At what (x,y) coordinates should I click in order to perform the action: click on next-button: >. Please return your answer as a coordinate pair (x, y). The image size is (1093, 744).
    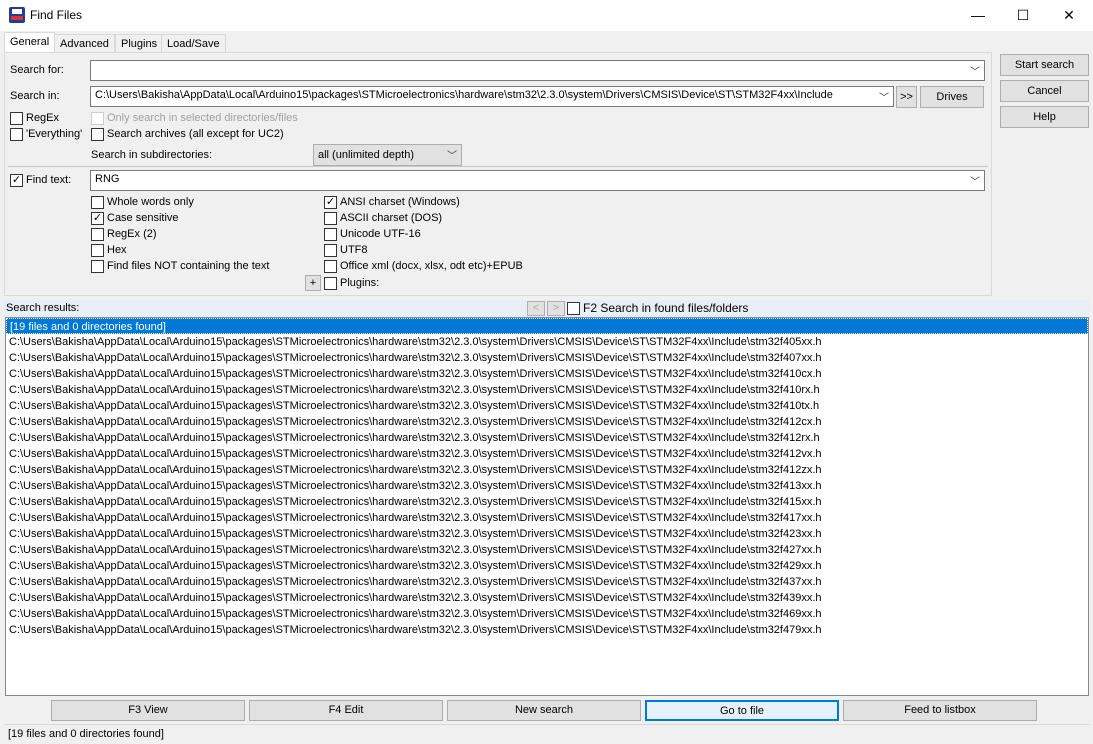
    Looking at the image, I should click on (556, 308).